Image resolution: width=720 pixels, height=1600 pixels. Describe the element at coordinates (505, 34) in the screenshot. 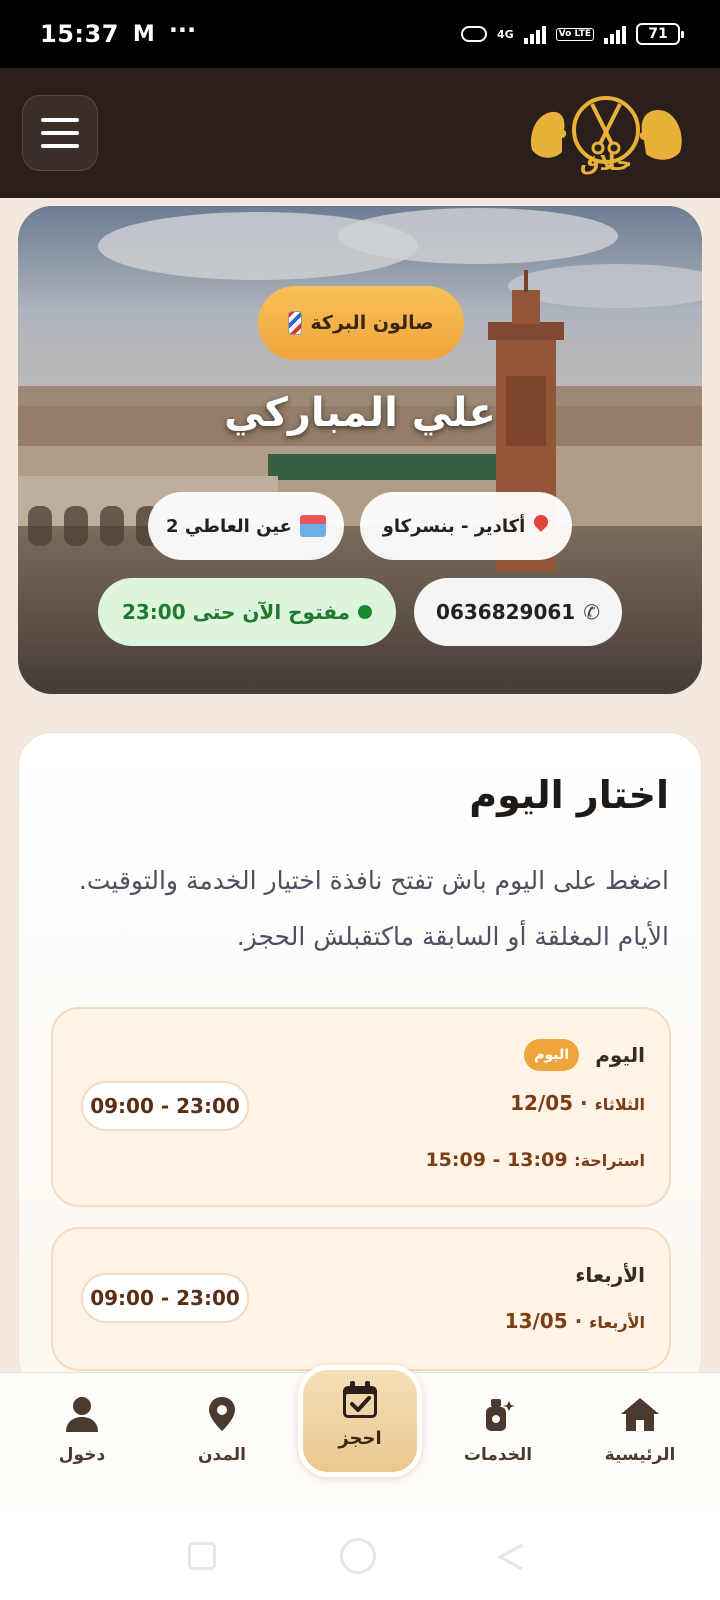

I see `network-type: 4G` at that location.